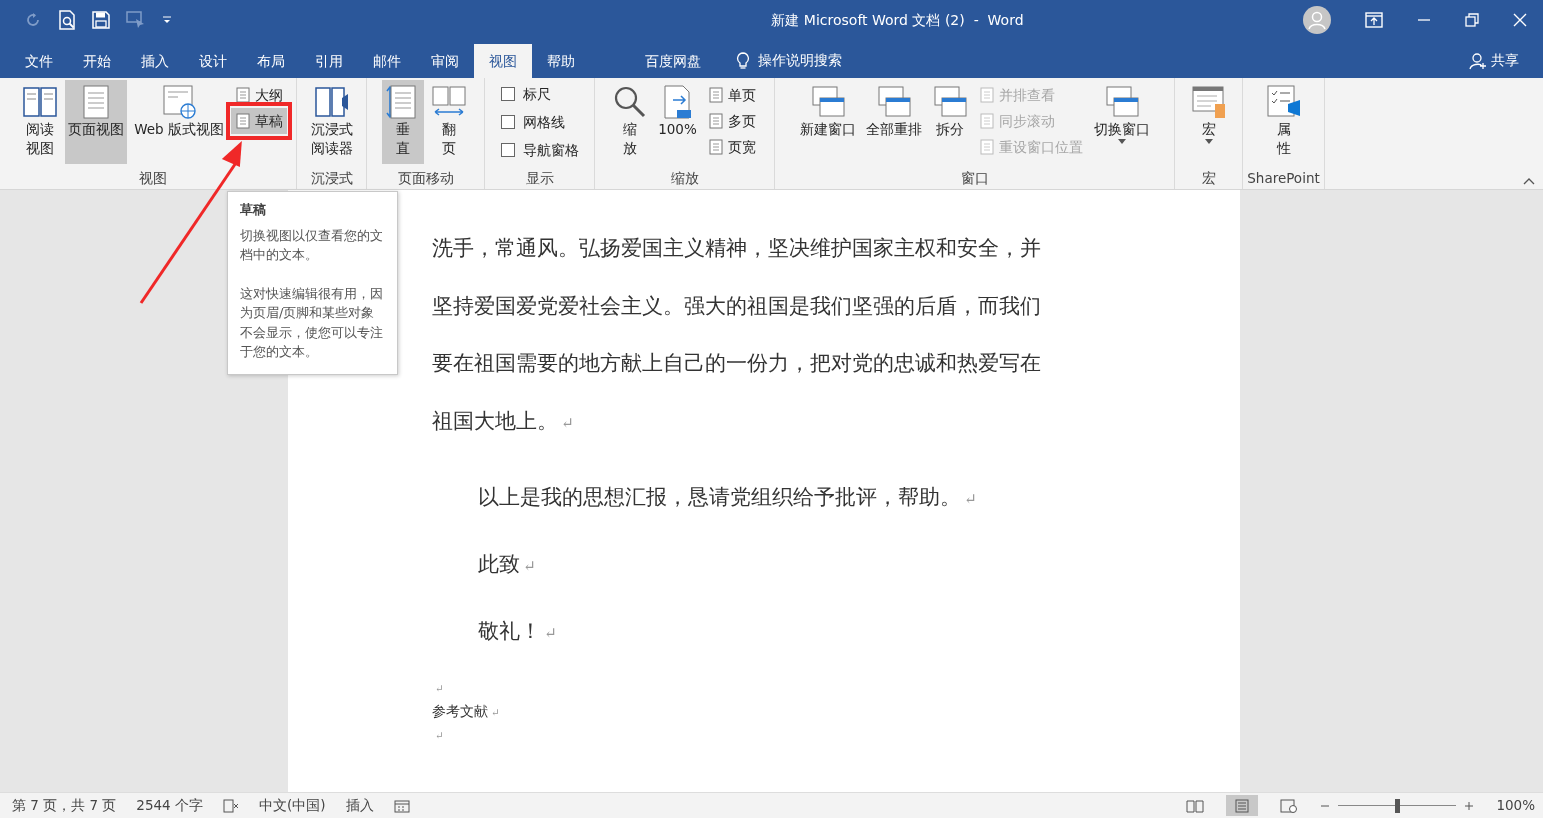 This screenshot has width=1543, height=818. What do you see at coordinates (1374, 20) in the screenshot?
I see `ribbon-display-icon` at bounding box center [1374, 20].